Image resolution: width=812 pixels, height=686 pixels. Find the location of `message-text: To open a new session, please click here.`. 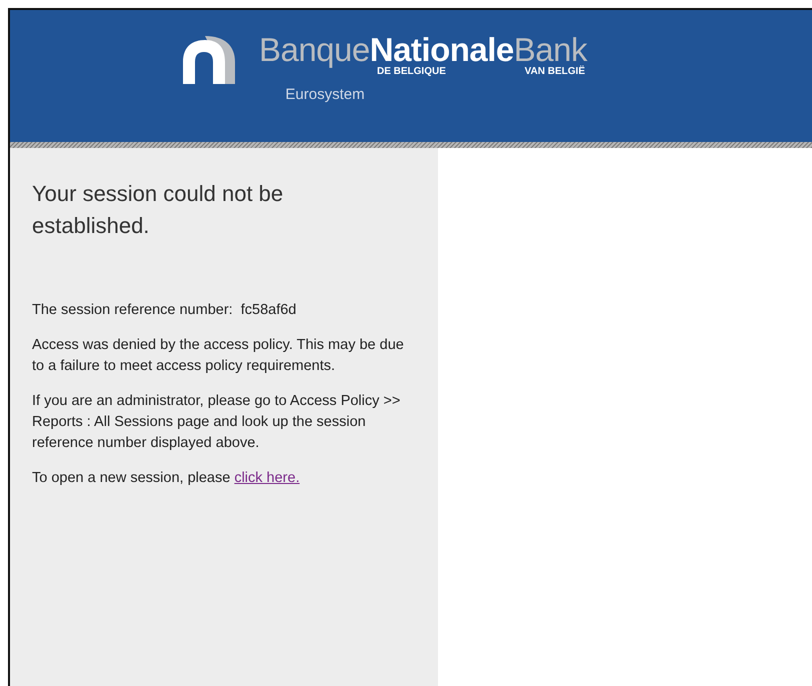

message-text: To open a new session, please click here. is located at coordinates (166, 478).